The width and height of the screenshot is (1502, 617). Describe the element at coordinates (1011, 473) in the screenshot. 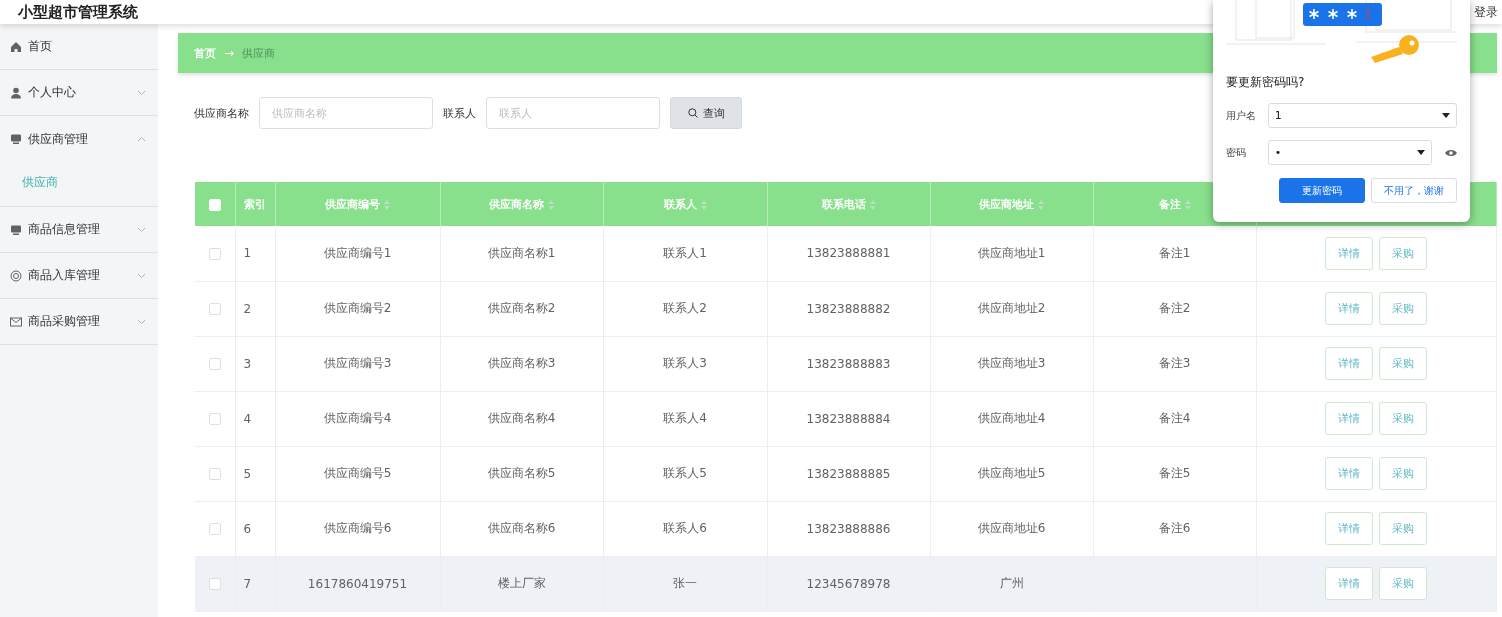

I see `table-cell: 供应商地址5` at that location.